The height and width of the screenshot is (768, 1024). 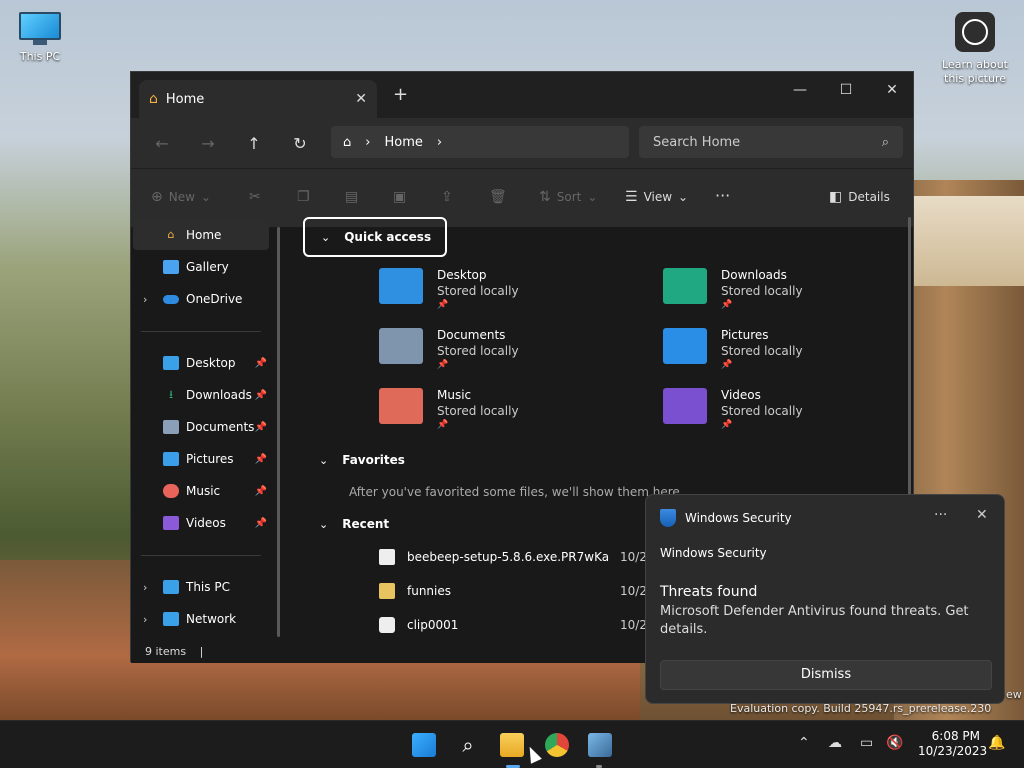 What do you see at coordinates (835, 743) in the screenshot?
I see `onedrive-offline-icon: ☁` at bounding box center [835, 743].